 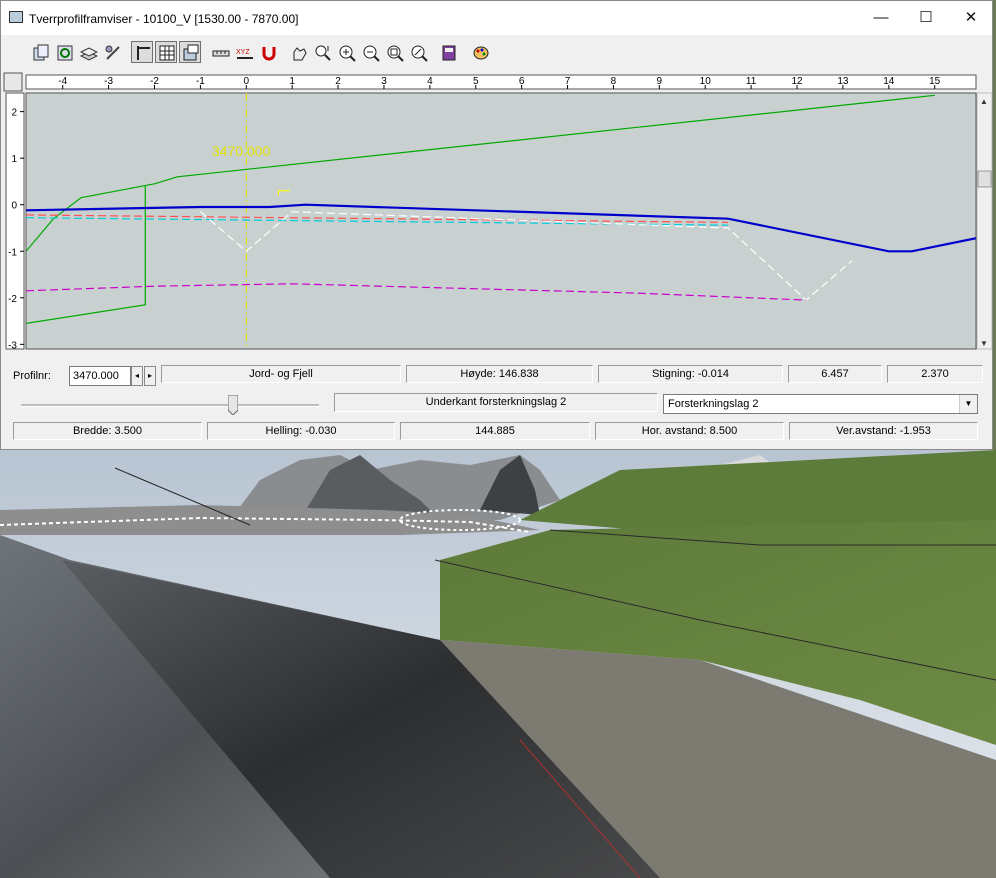 What do you see at coordinates (935, 81) in the screenshot?
I see `x-tick-label: 15` at bounding box center [935, 81].